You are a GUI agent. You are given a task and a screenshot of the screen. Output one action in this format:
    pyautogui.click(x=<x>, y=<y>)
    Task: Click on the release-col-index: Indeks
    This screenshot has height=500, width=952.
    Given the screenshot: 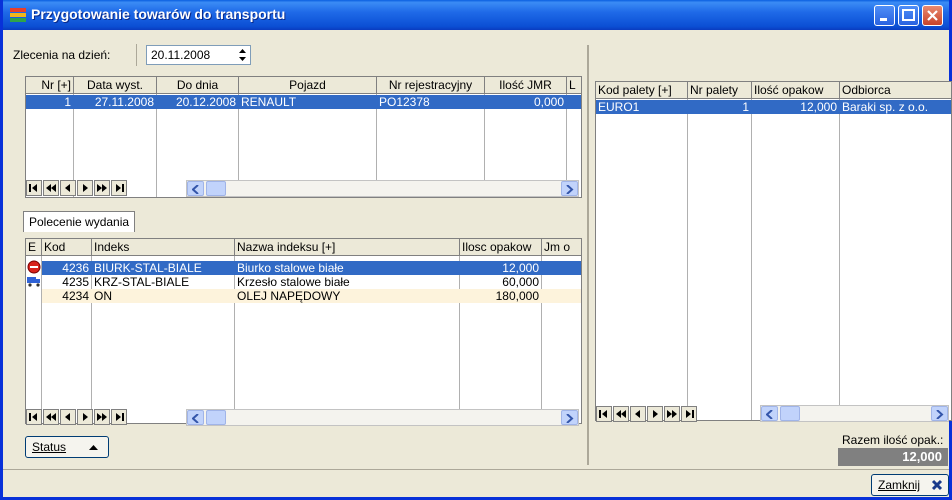 What is the action you would take?
    pyautogui.click(x=163, y=247)
    